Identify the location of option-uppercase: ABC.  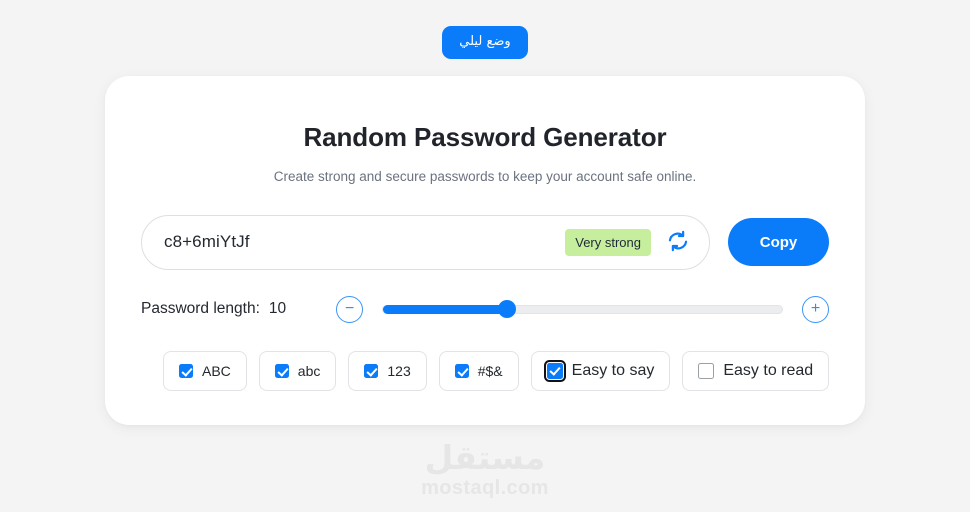
(205, 370).